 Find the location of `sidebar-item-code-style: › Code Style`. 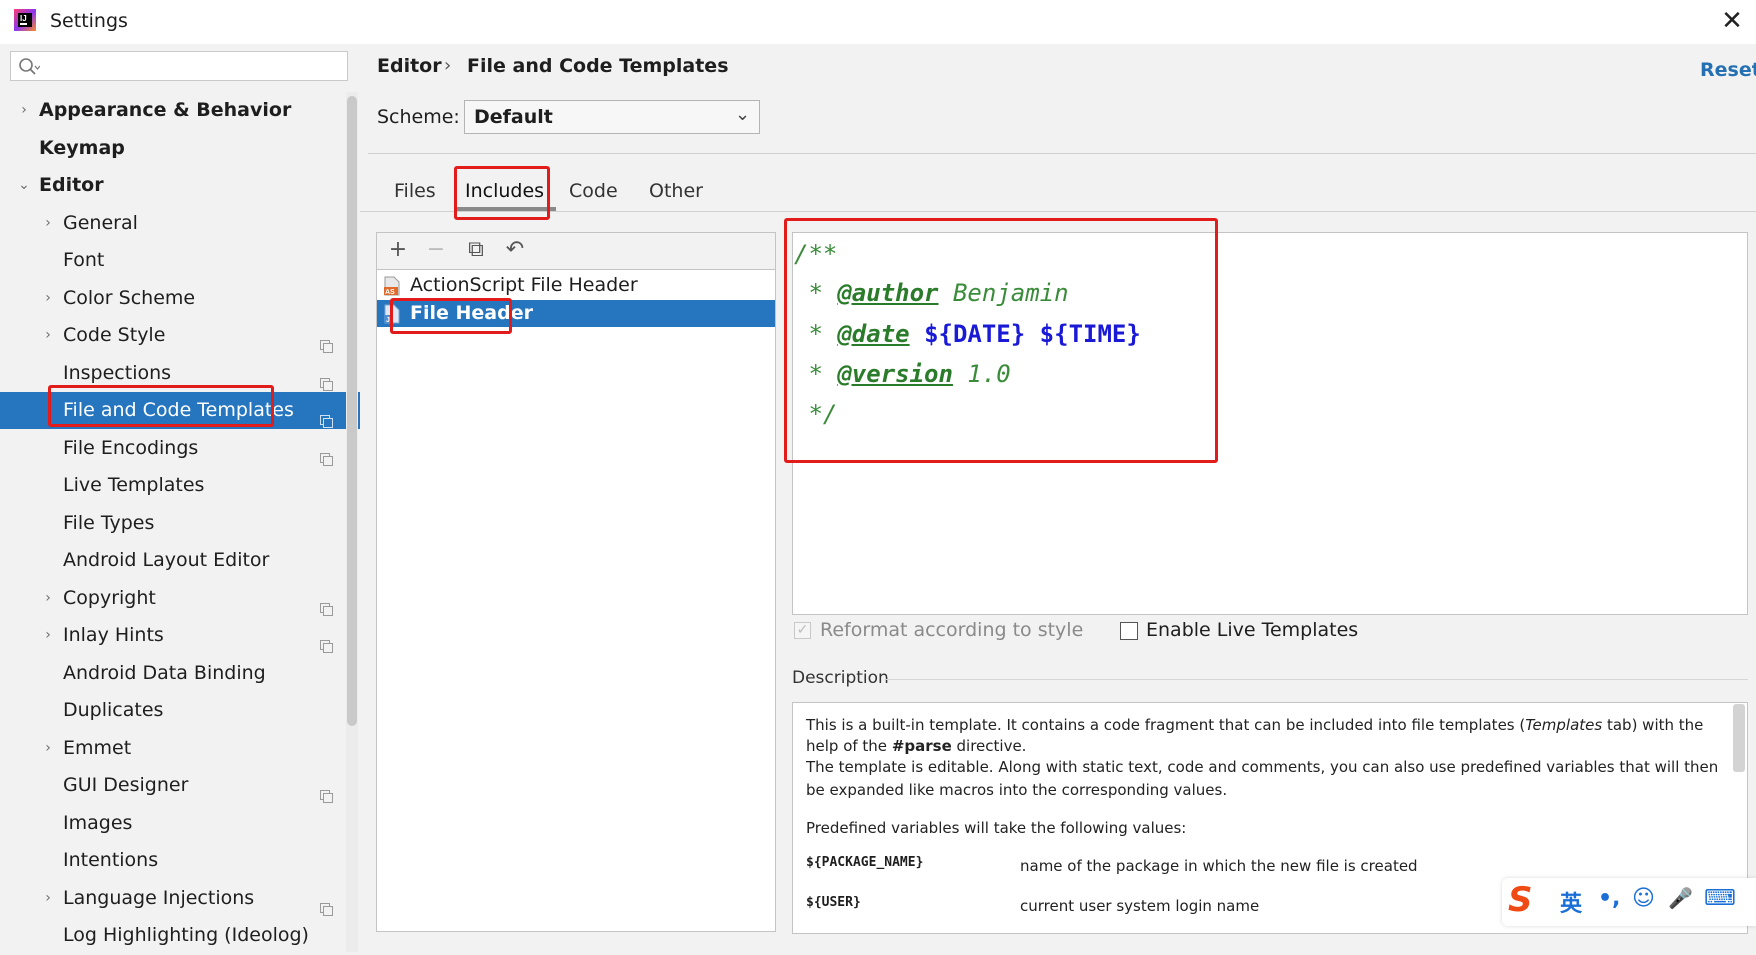

sidebar-item-code-style: › Code Style is located at coordinates (180, 335).